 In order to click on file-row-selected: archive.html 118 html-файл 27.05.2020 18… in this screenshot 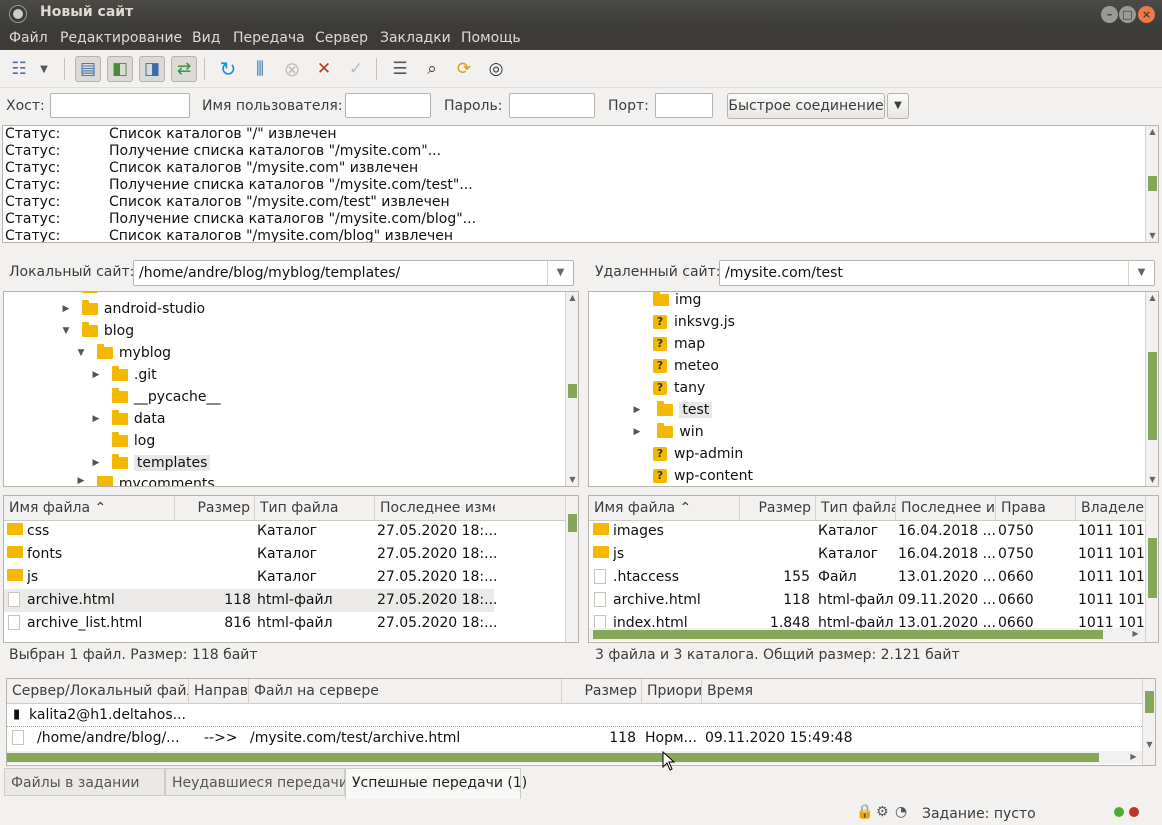, I will do `click(251, 600)`.